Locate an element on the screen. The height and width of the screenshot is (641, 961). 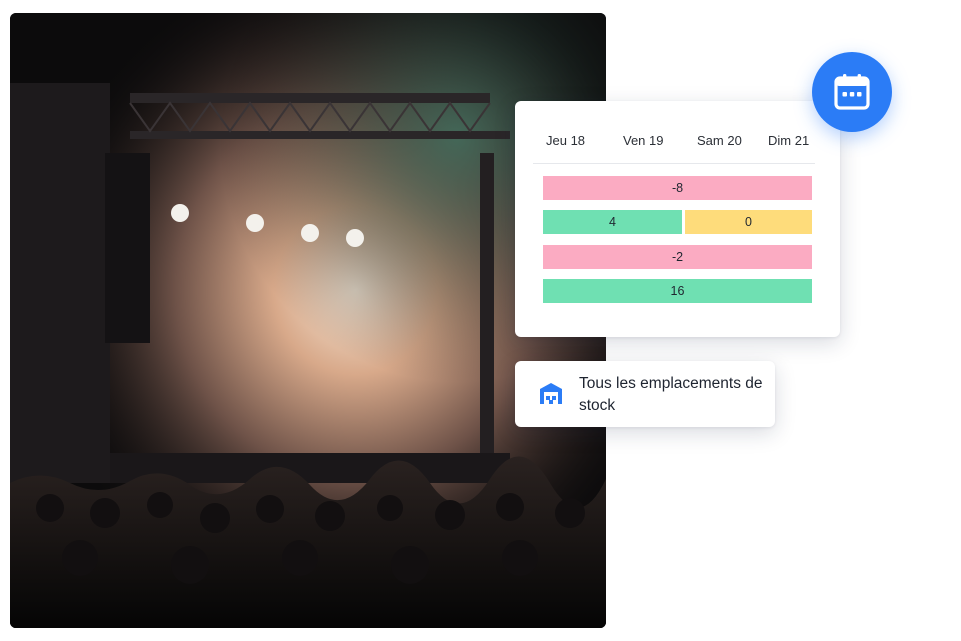
calendar-badge is located at coordinates (852, 92).